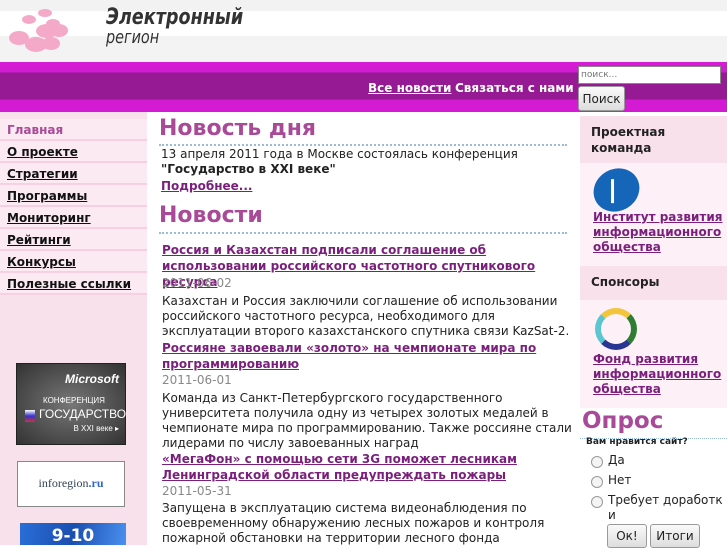 This screenshot has width=727, height=549. I want to click on poll-heading: Опрос, so click(623, 421).